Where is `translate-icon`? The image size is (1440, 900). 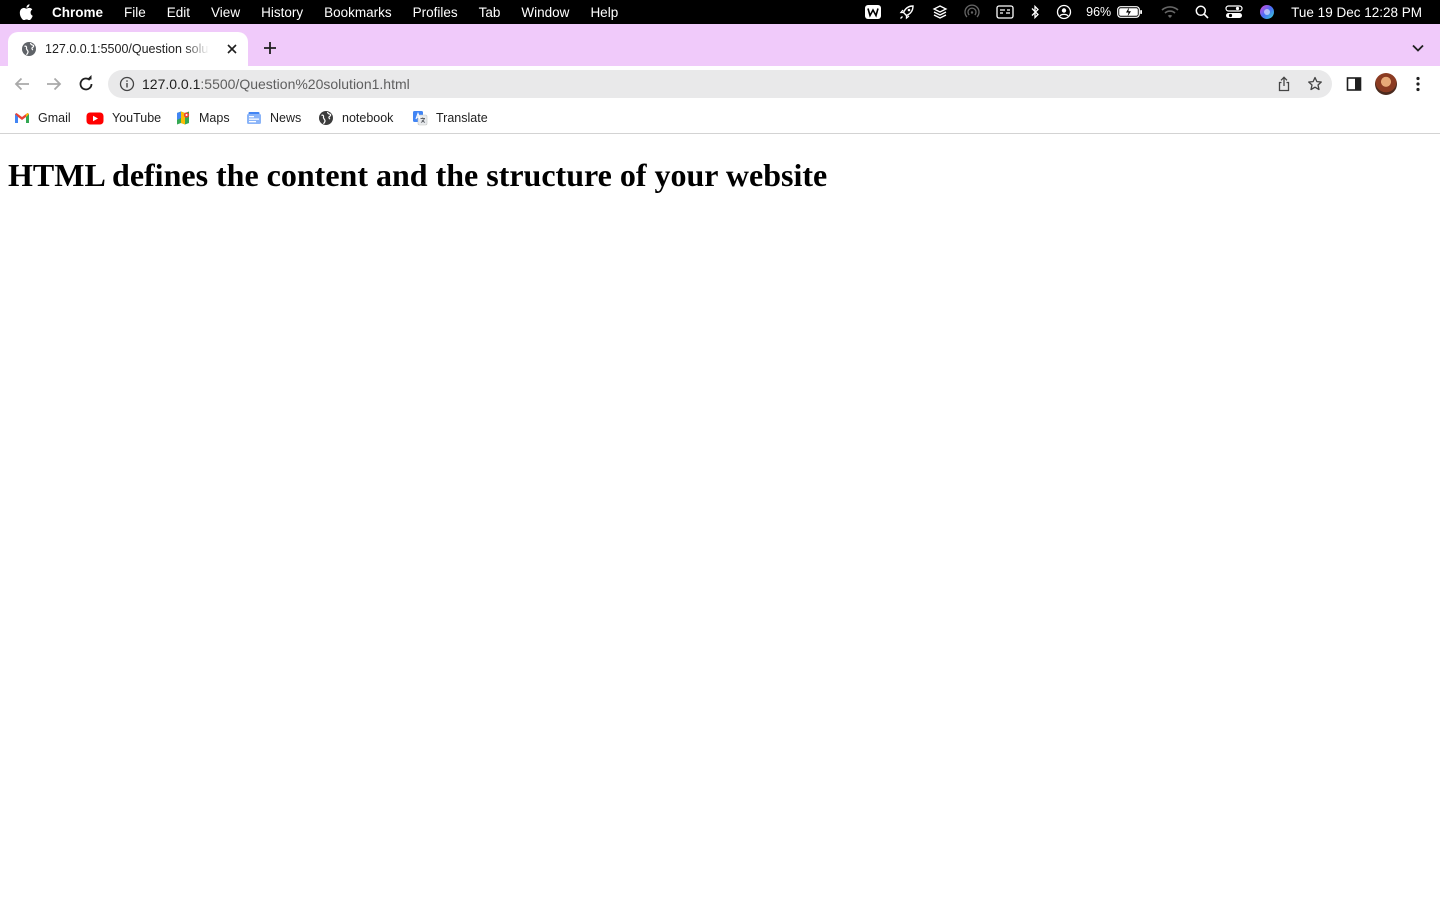 translate-icon is located at coordinates (420, 118).